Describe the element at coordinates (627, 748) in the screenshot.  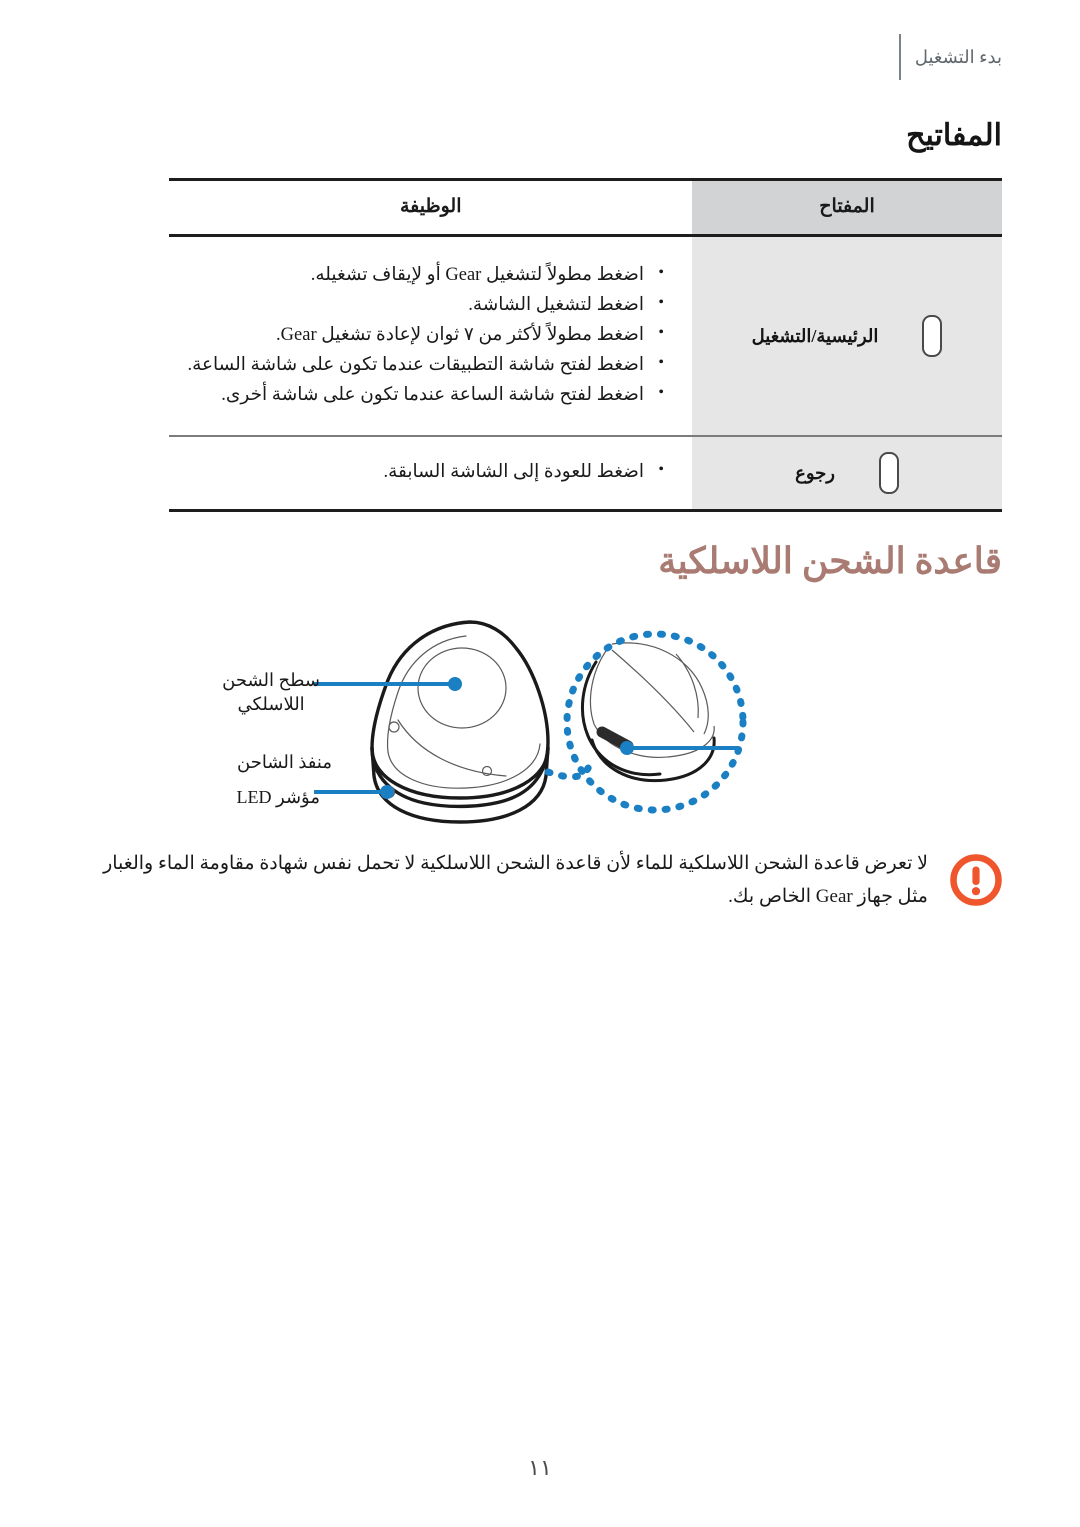
I see `leader-dot-charger-port` at that location.